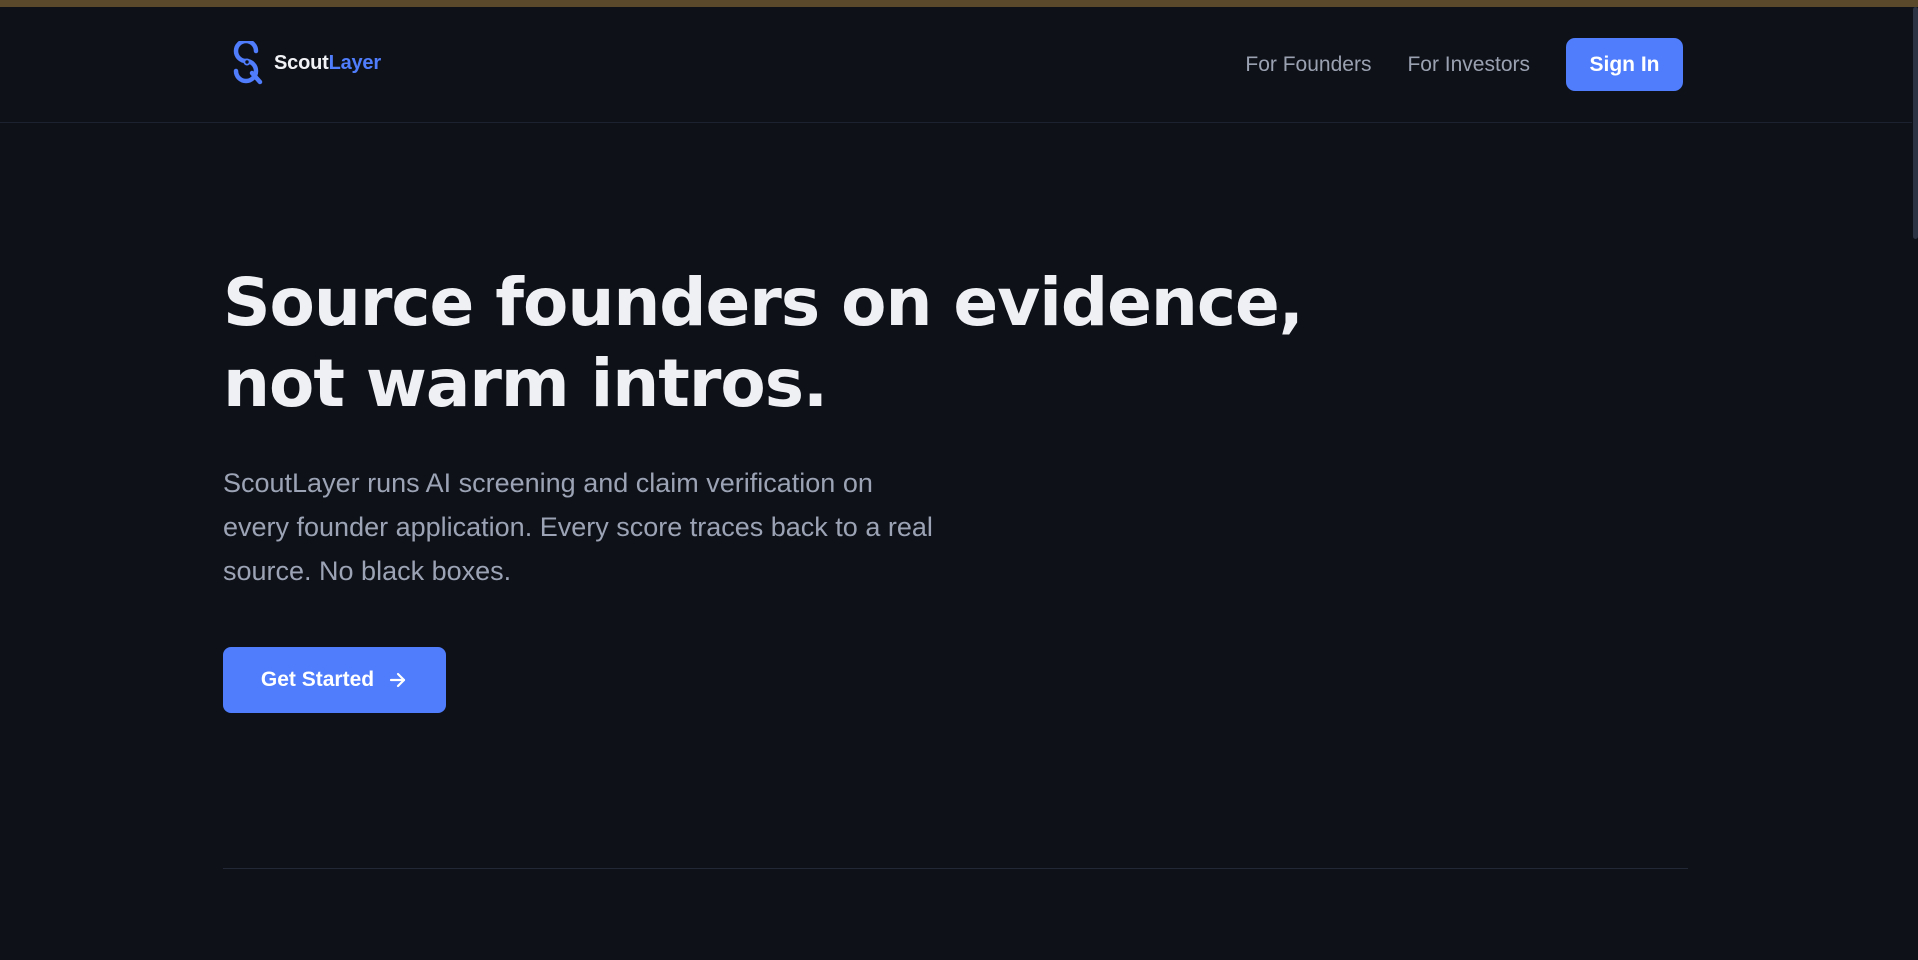  I want to click on get-started-button: Get Started, so click(334, 680).